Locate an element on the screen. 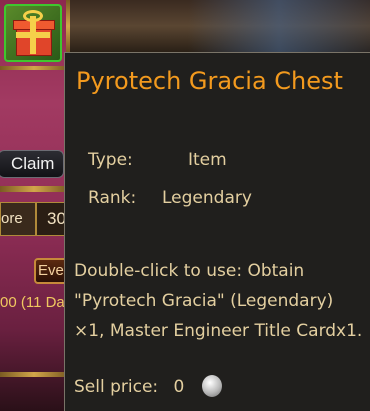  silver-coin-icon is located at coordinates (212, 386).